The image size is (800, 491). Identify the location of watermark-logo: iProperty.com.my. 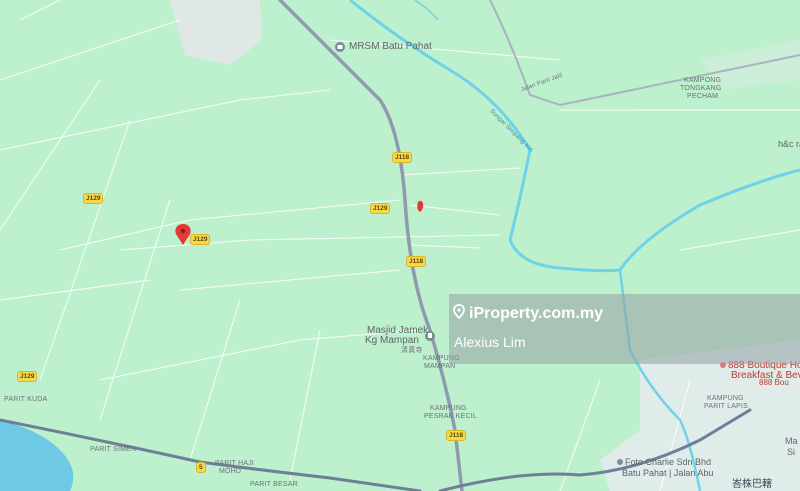
(528, 314).